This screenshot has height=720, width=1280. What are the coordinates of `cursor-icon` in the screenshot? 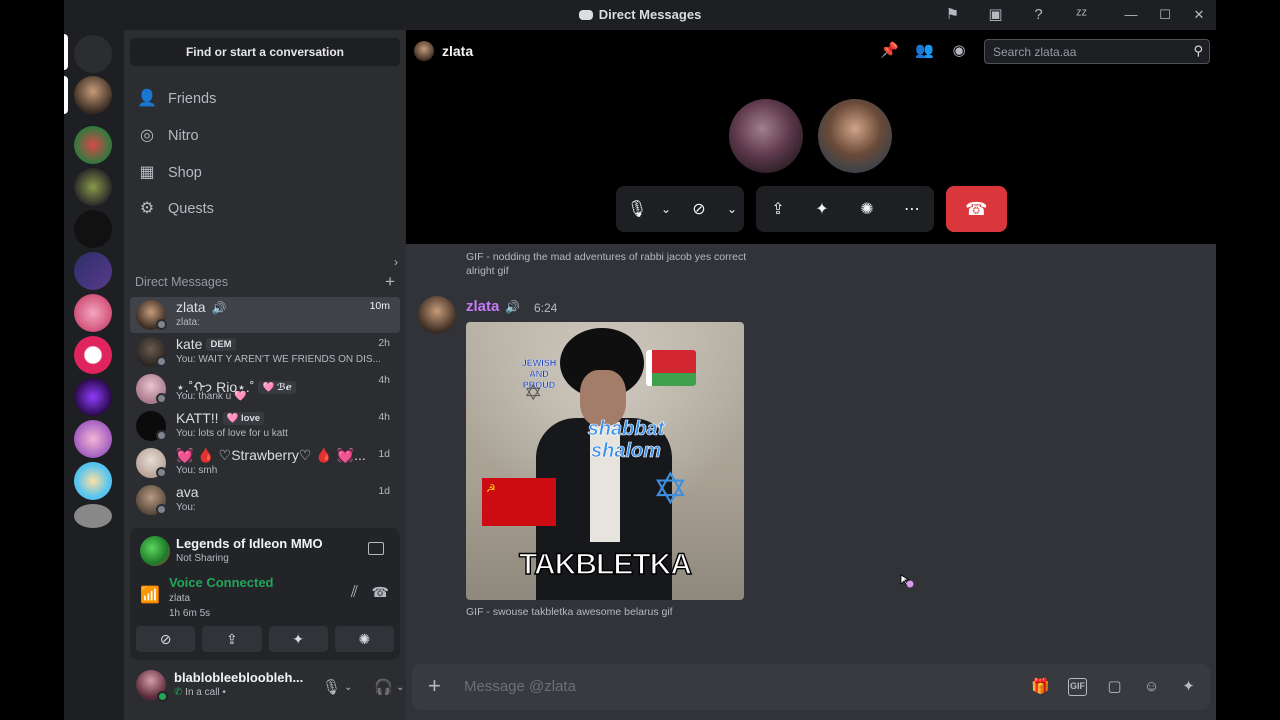 It's located at (907, 581).